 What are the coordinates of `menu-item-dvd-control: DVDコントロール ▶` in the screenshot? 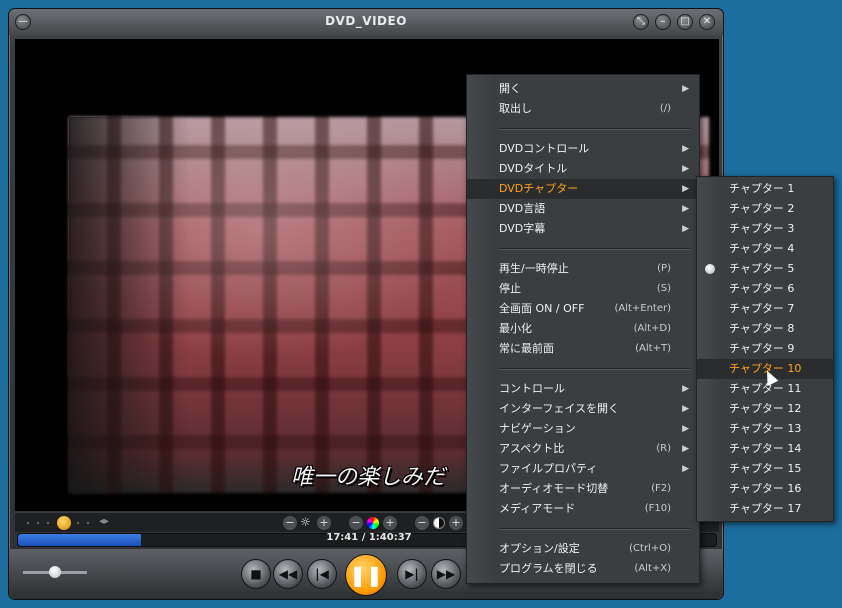 It's located at (583, 149).